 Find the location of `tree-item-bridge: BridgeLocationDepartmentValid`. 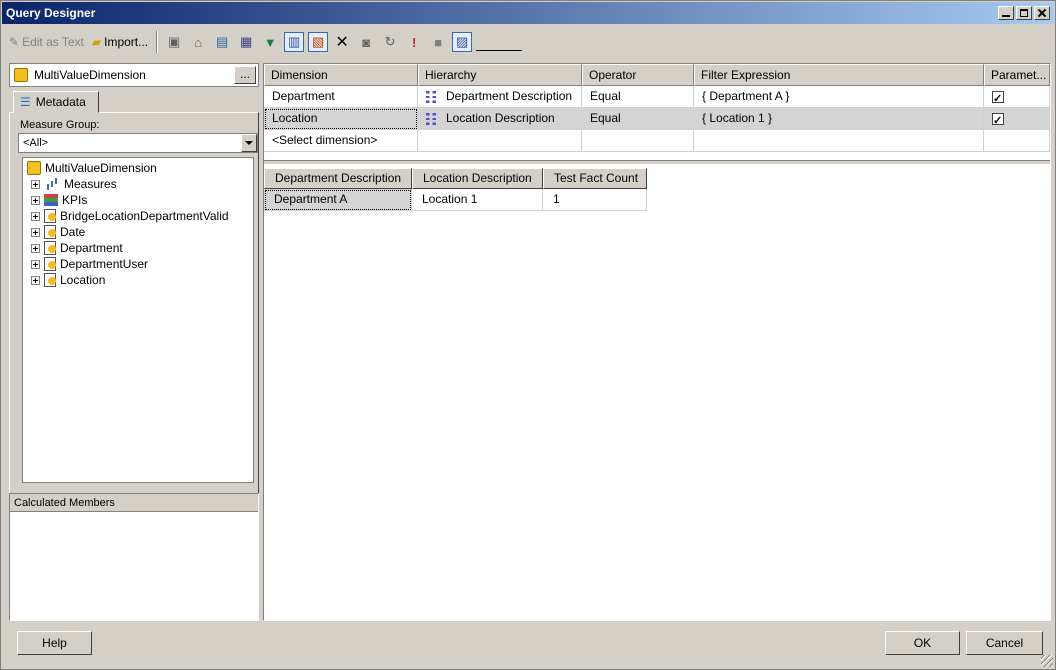

tree-item-bridge: BridgeLocationDepartmentValid is located at coordinates (138, 216).